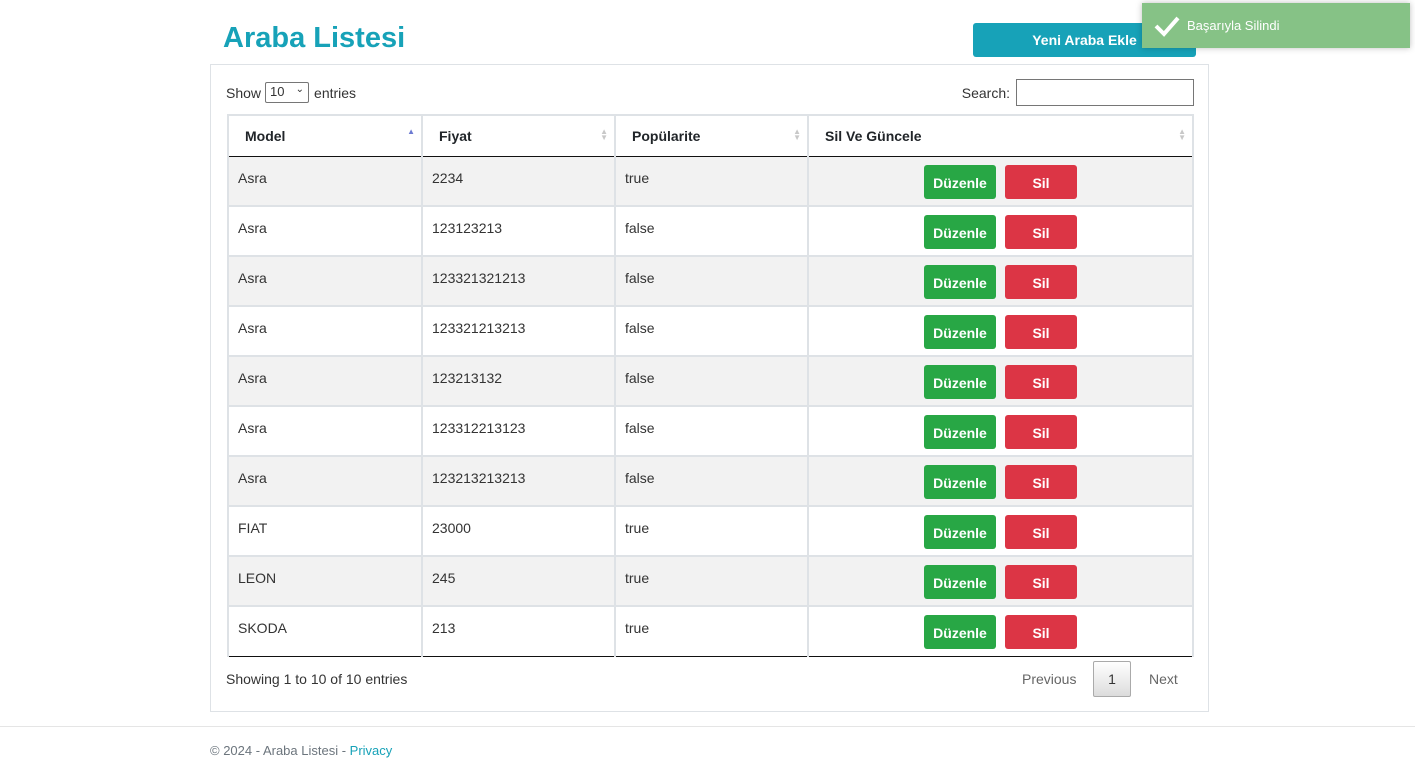  I want to click on price-value: 213, so click(444, 628).